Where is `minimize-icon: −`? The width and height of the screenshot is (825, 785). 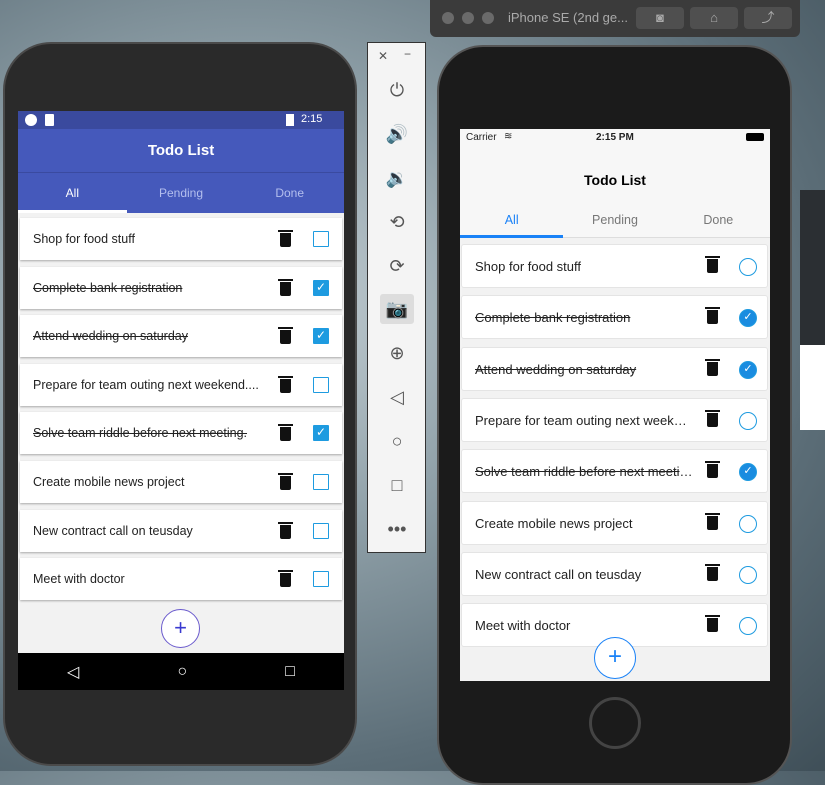 minimize-icon: − is located at coordinates (407, 54).